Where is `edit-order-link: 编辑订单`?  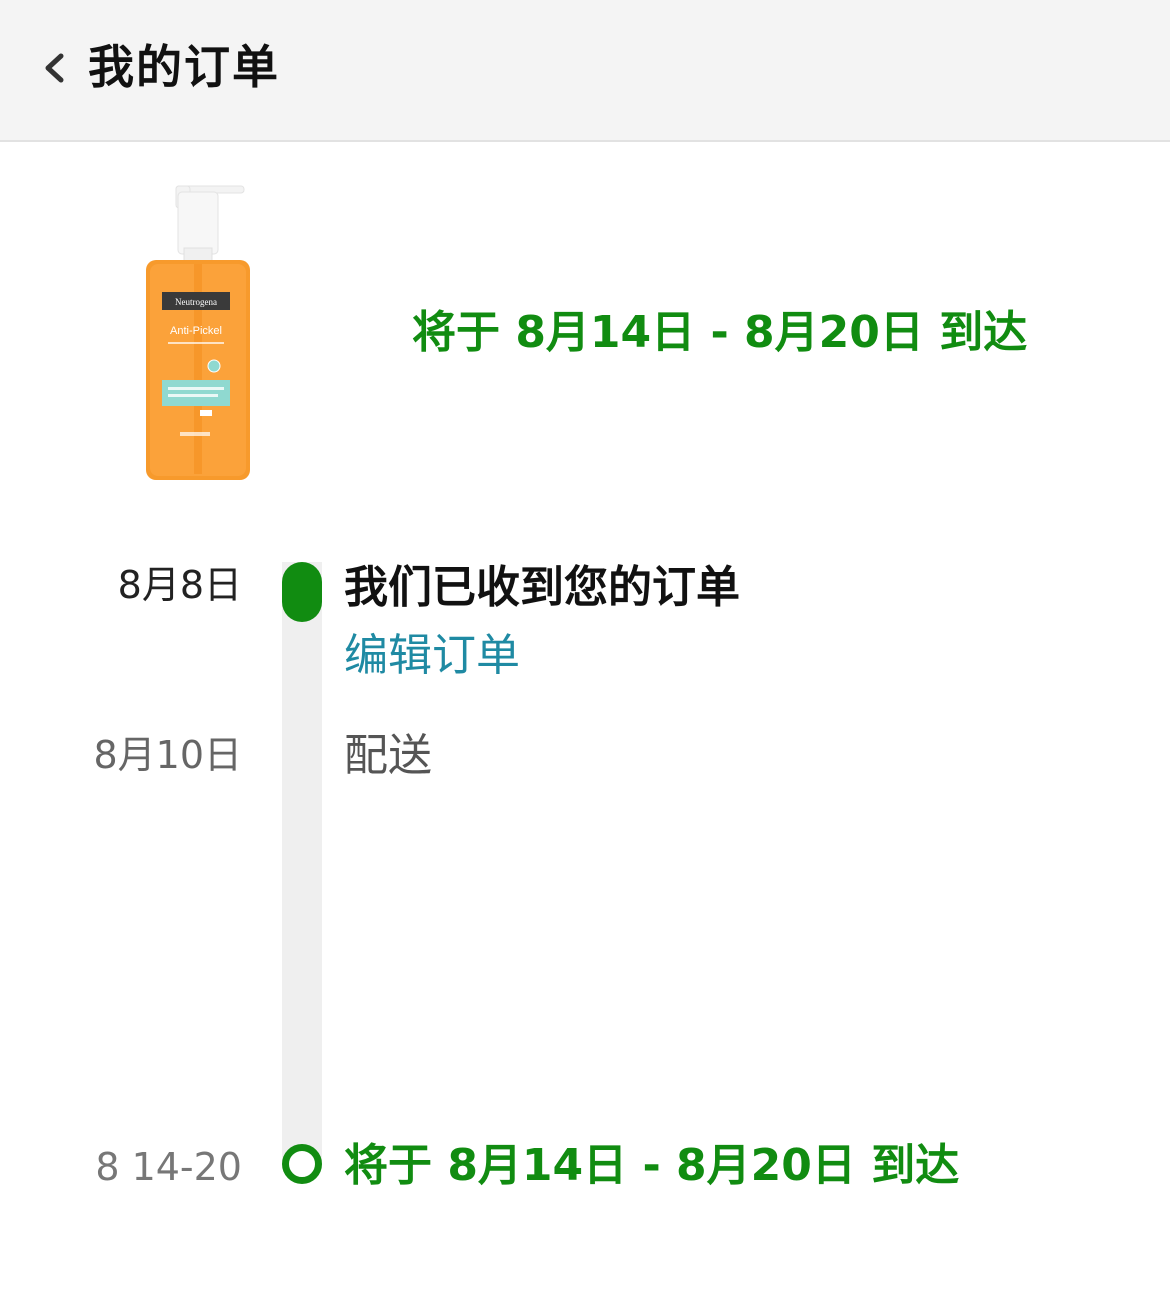
edit-order-link: 编辑订单 is located at coordinates (432, 656).